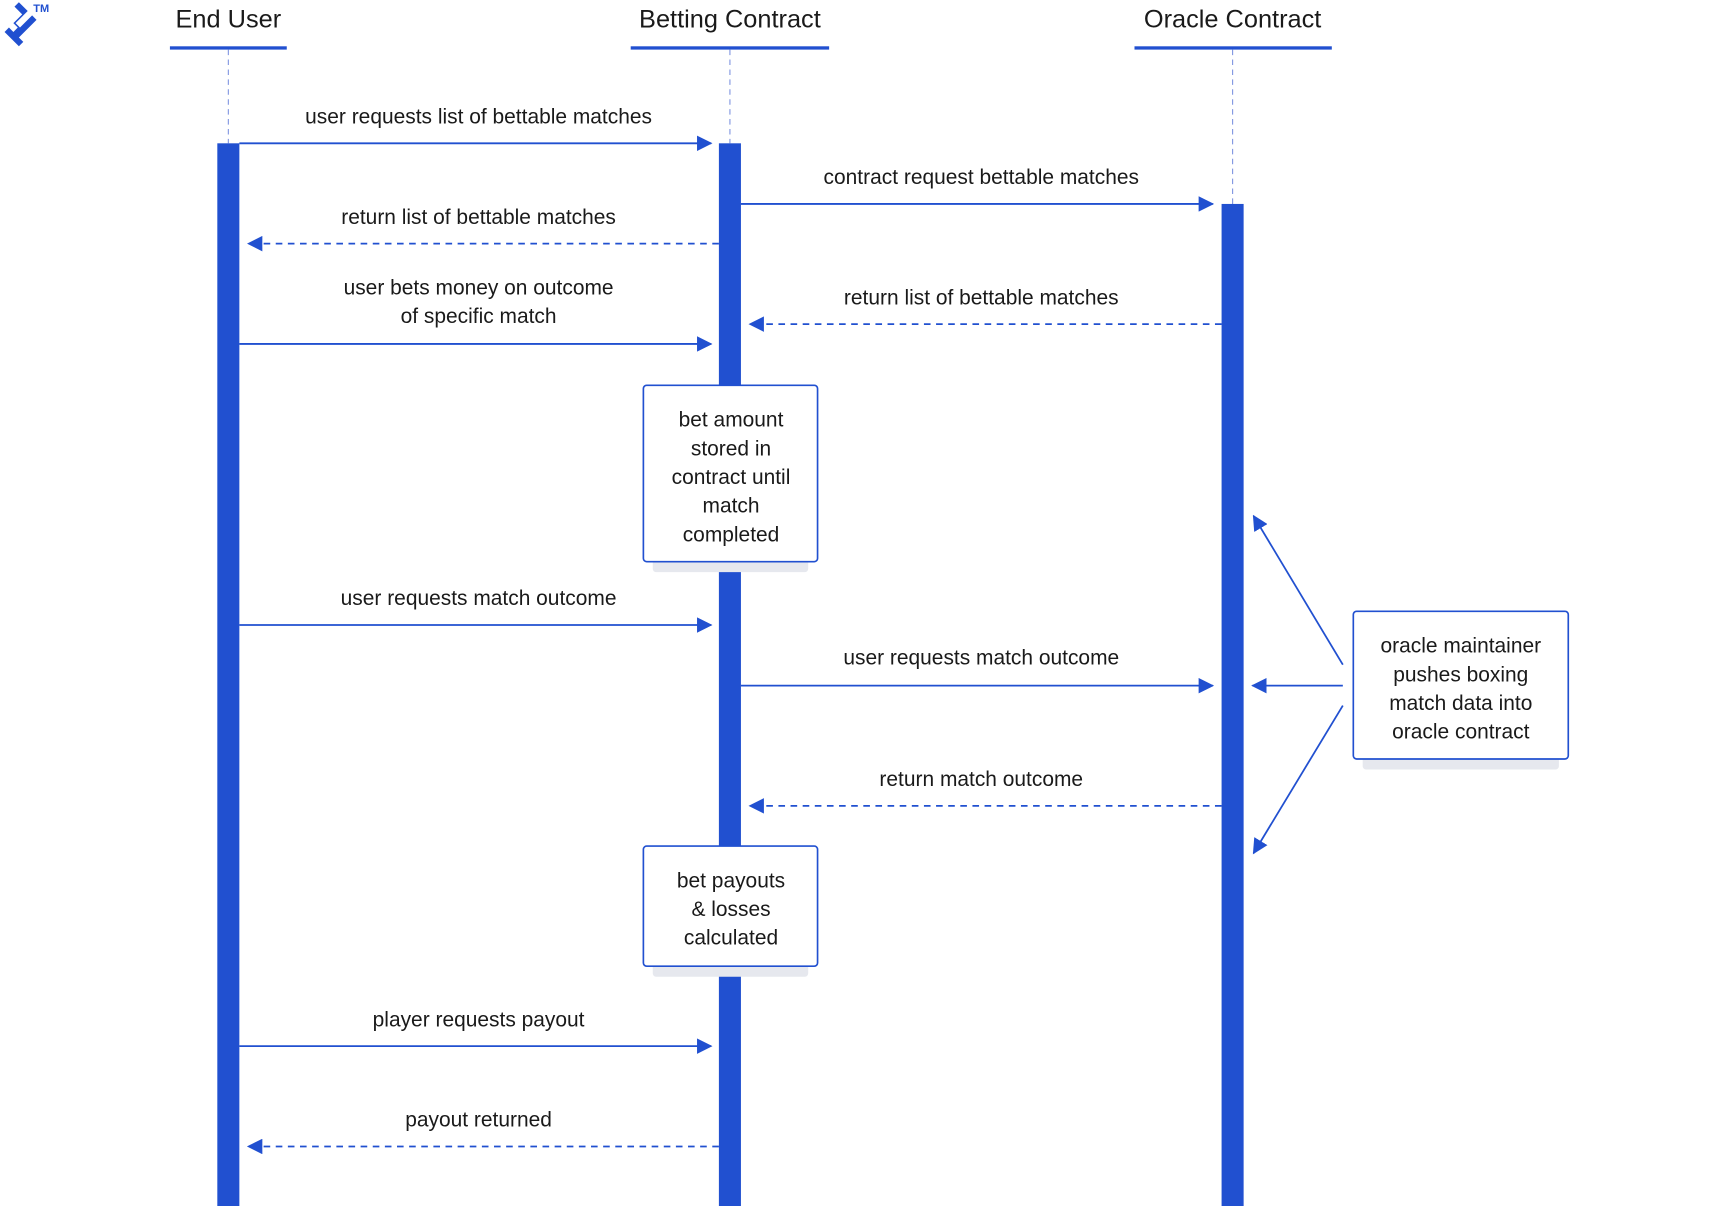  What do you see at coordinates (731, 534) in the screenshot?
I see `note-line: completed` at bounding box center [731, 534].